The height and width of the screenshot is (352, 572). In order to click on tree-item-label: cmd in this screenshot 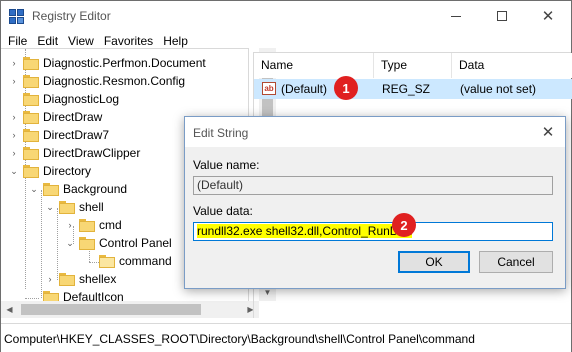, I will do `click(110, 225)`.